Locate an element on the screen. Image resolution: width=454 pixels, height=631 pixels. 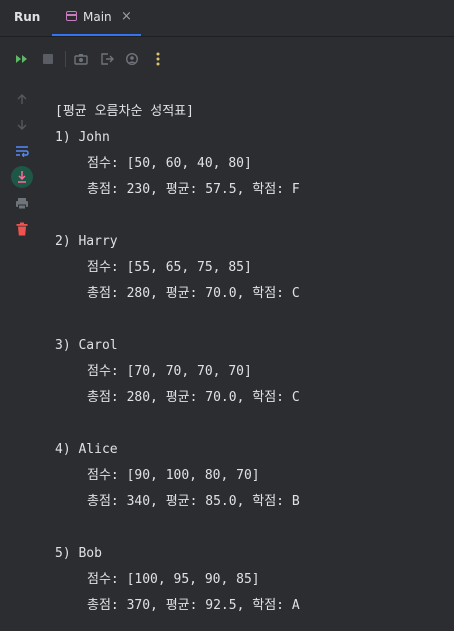
student-summary-line: 총점: 370, 평균: 92.5, 학점: A is located at coordinates (193, 605).